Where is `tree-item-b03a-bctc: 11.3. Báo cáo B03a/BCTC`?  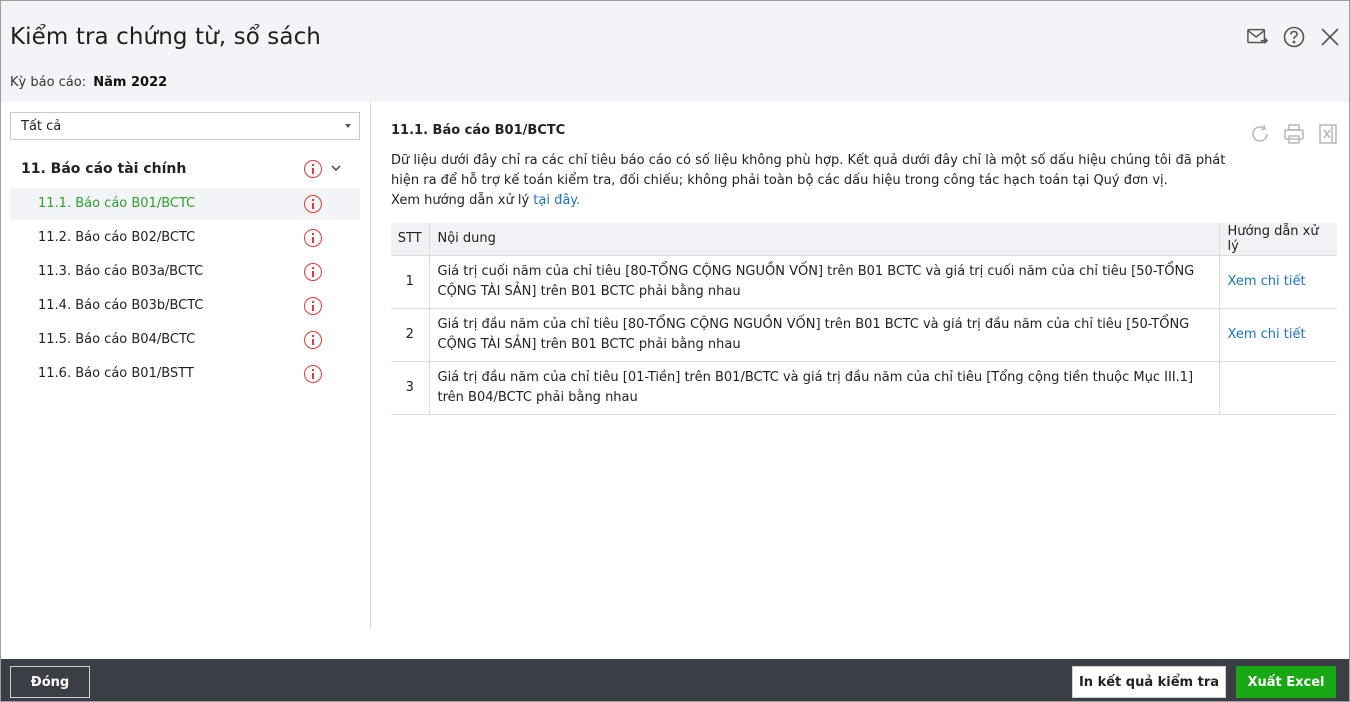 tree-item-b03a-bctc: 11.3. Báo cáo B03a/BCTC is located at coordinates (185, 272).